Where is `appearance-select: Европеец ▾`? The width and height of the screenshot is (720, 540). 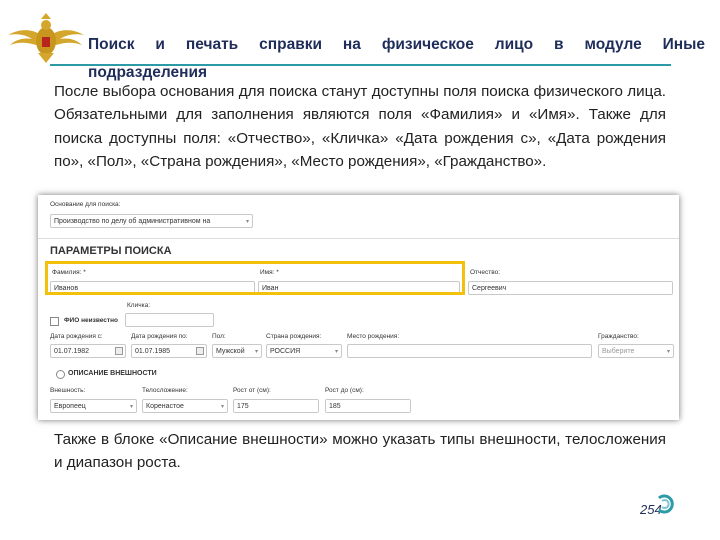
appearance-select: Европеец ▾ is located at coordinates (93, 406).